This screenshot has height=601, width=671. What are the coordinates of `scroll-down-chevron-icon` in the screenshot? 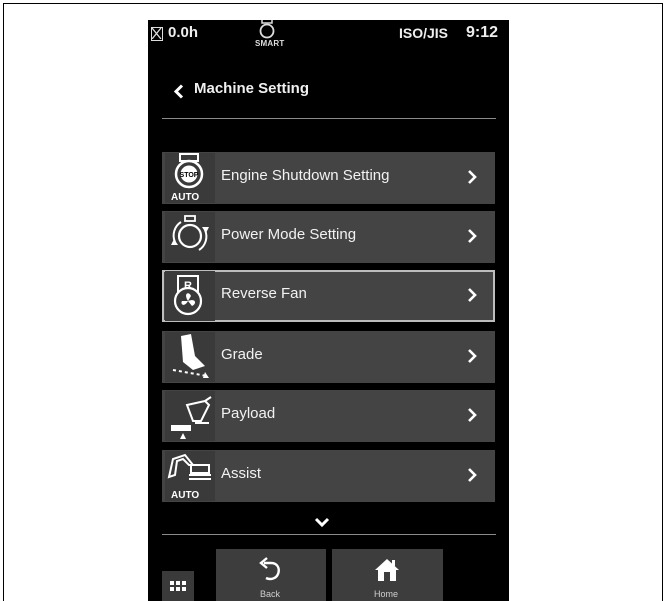 It's located at (322, 522).